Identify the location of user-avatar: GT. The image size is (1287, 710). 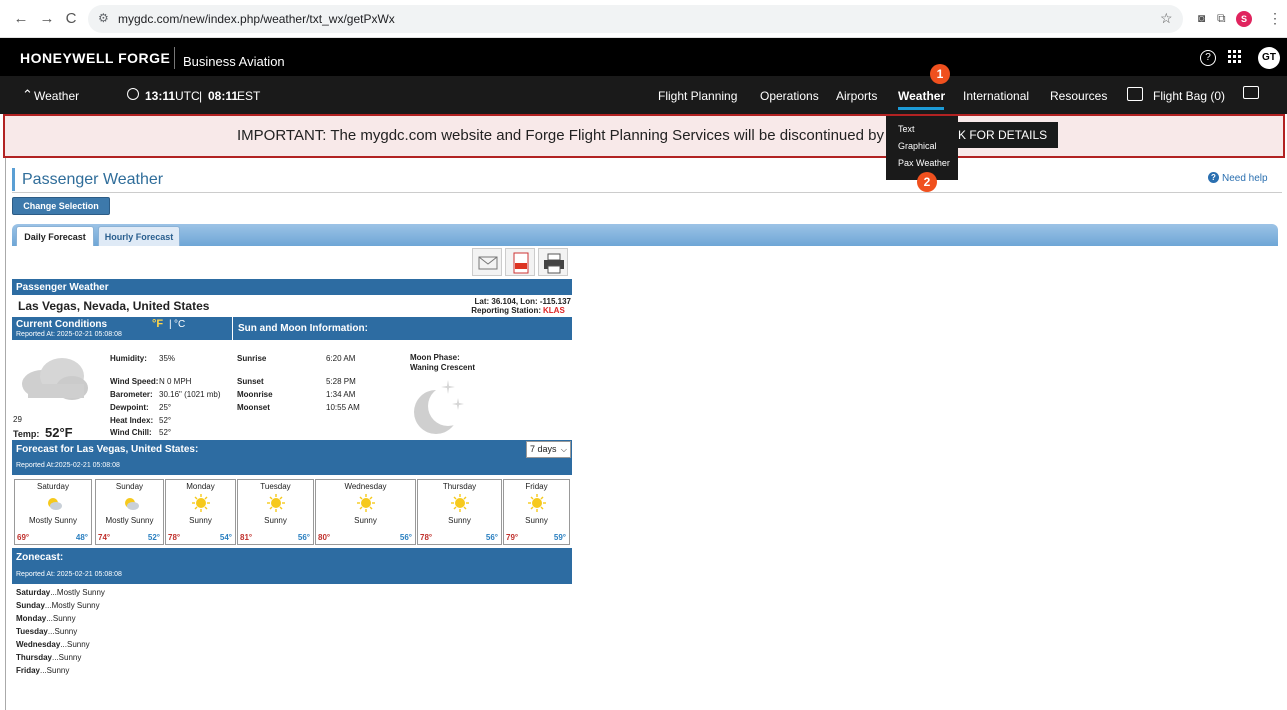
(1269, 58).